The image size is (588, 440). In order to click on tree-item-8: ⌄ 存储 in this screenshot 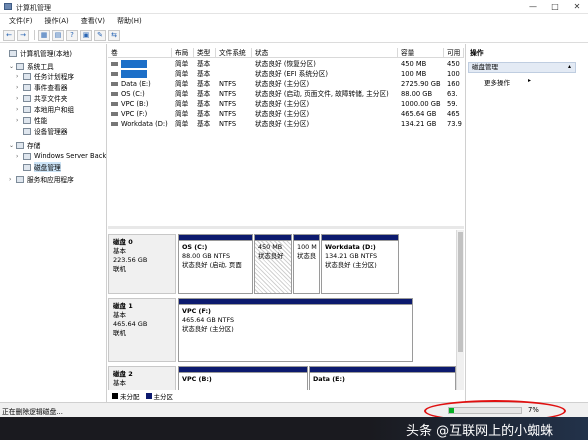, I will do `click(24, 145)`.